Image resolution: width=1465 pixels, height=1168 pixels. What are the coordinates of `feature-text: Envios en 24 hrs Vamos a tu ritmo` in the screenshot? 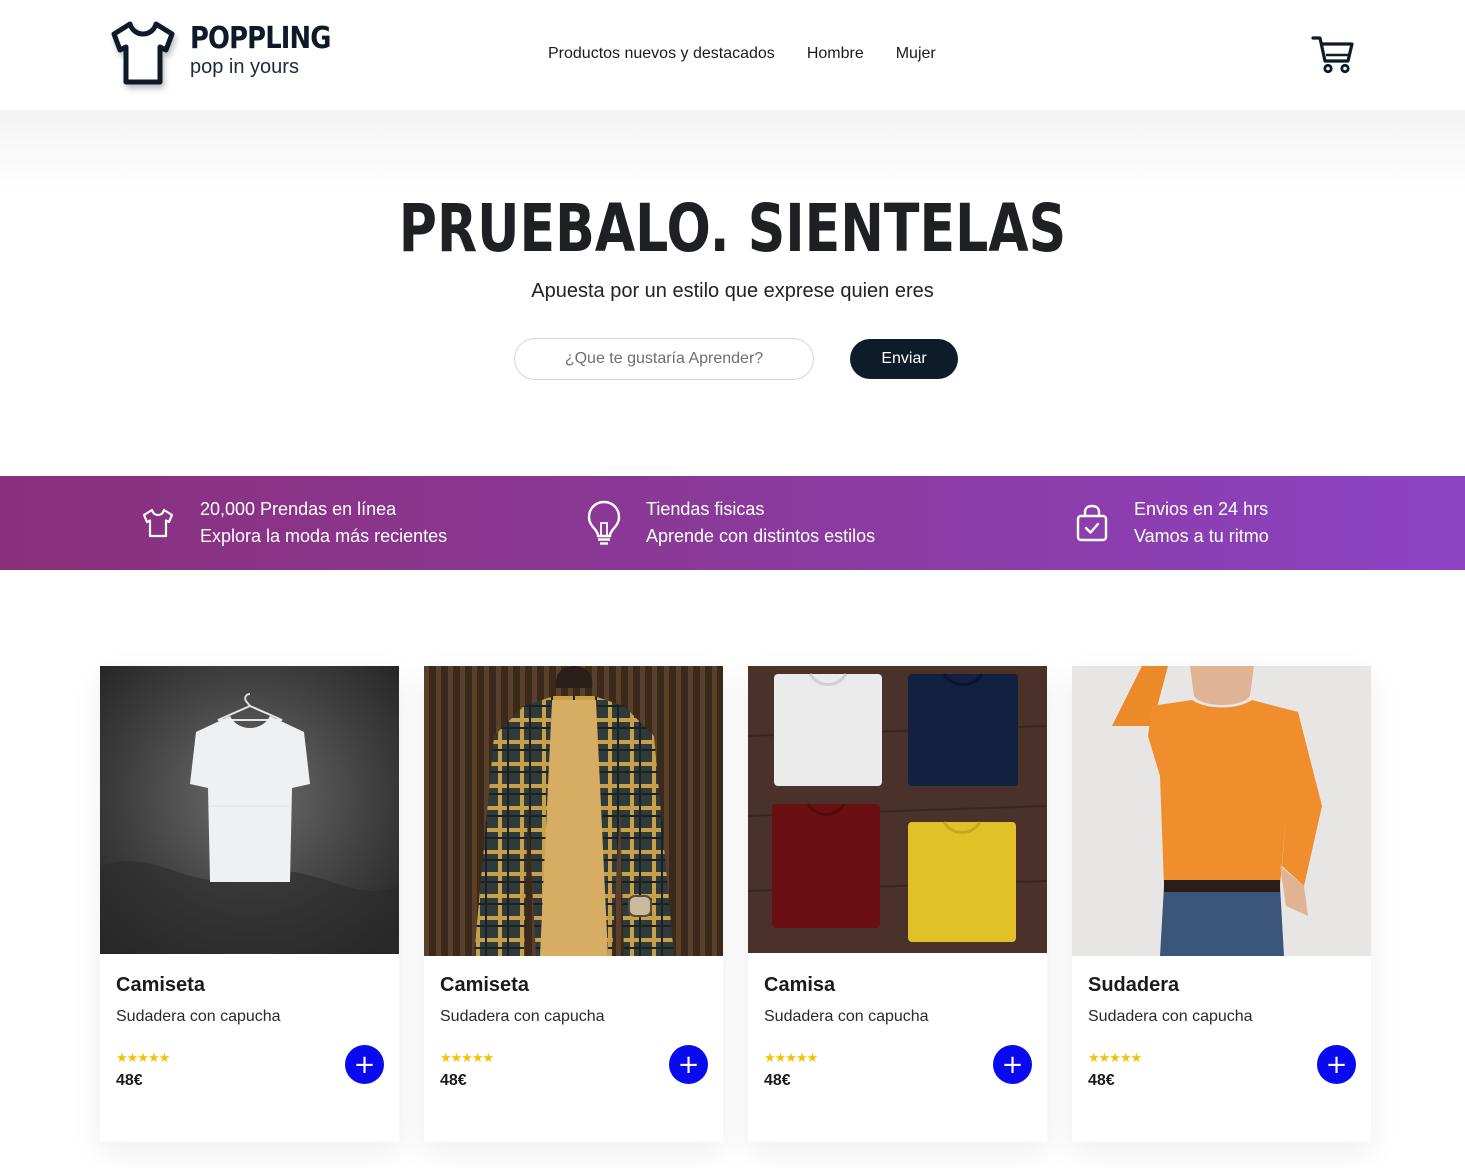 It's located at (1201, 523).